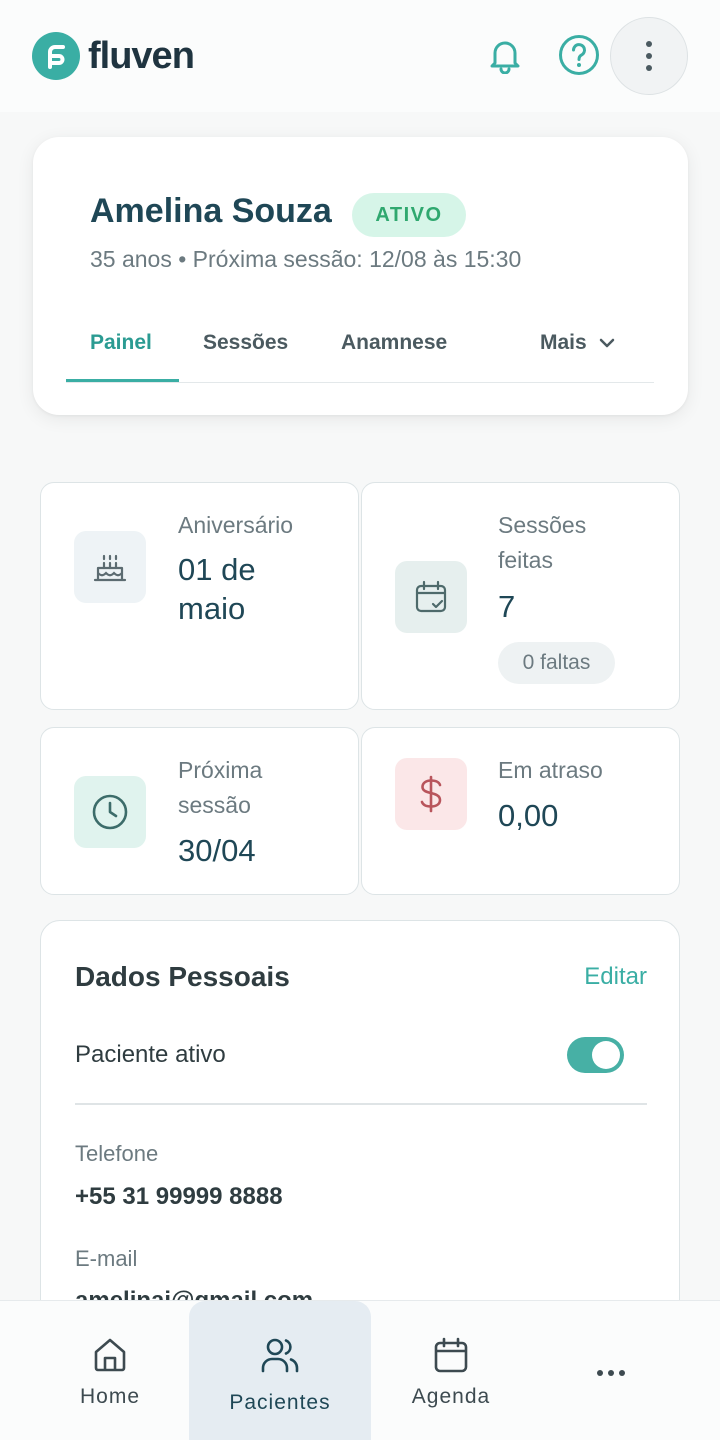 Image resolution: width=720 pixels, height=1440 pixels. I want to click on home-icon, so click(110, 1355).